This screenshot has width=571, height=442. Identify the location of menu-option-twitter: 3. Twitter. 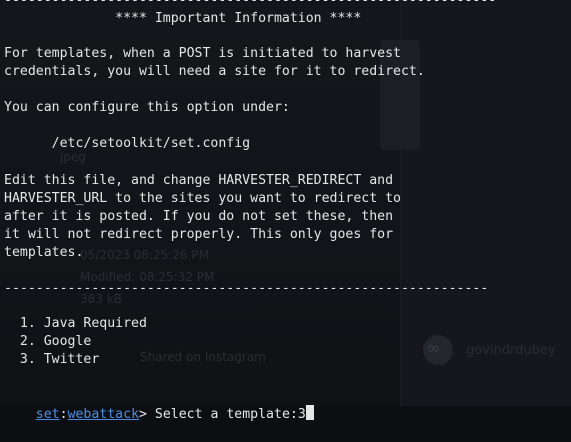
(52, 359).